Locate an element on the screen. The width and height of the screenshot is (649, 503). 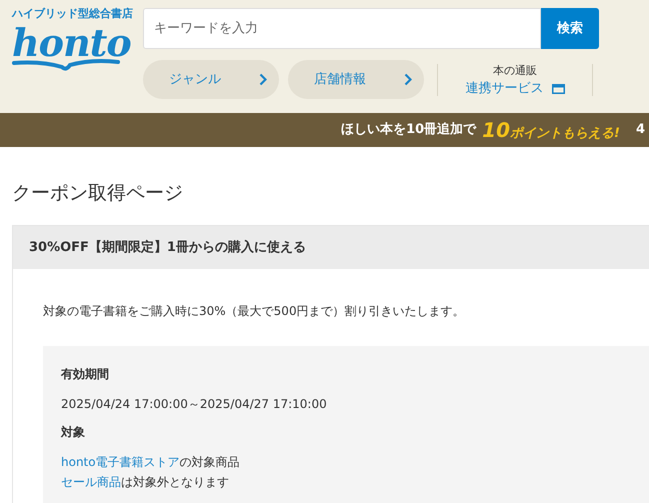
detail-text: 2025/04/24 17:00:00～2025/04/27 17:10:00 is located at coordinates (194, 404).